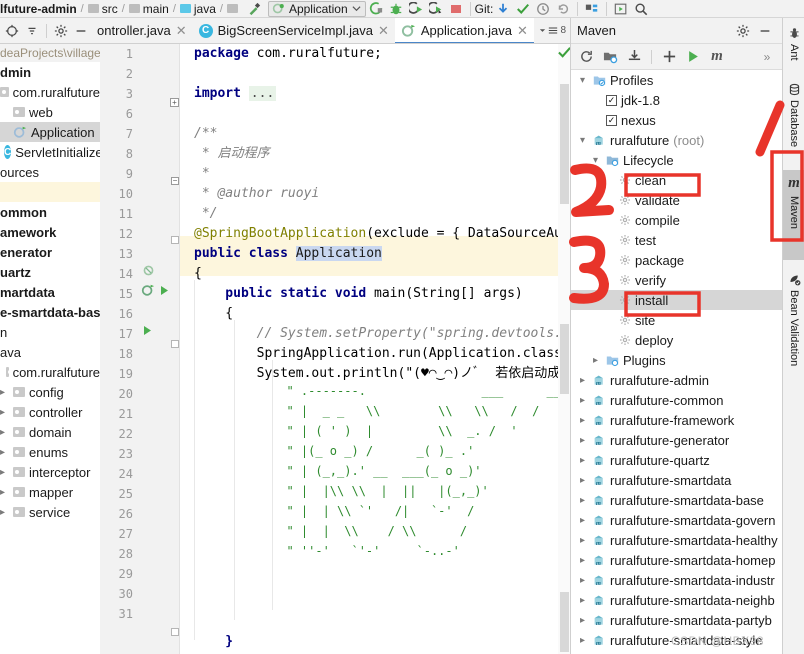 The image size is (804, 654). Describe the element at coordinates (676, 160) in the screenshot. I see `maven-tree-item: ▾ Lifecycle` at that location.